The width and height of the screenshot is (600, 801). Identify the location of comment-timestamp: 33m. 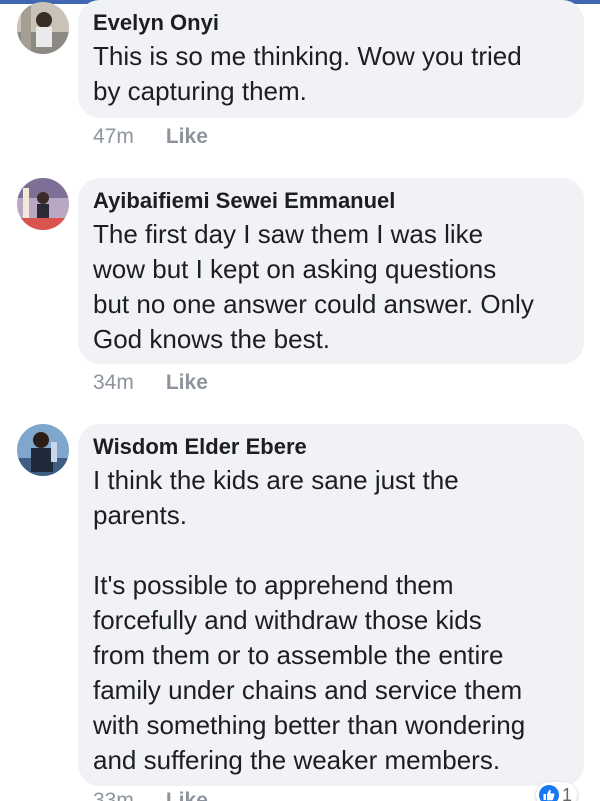
(113, 795).